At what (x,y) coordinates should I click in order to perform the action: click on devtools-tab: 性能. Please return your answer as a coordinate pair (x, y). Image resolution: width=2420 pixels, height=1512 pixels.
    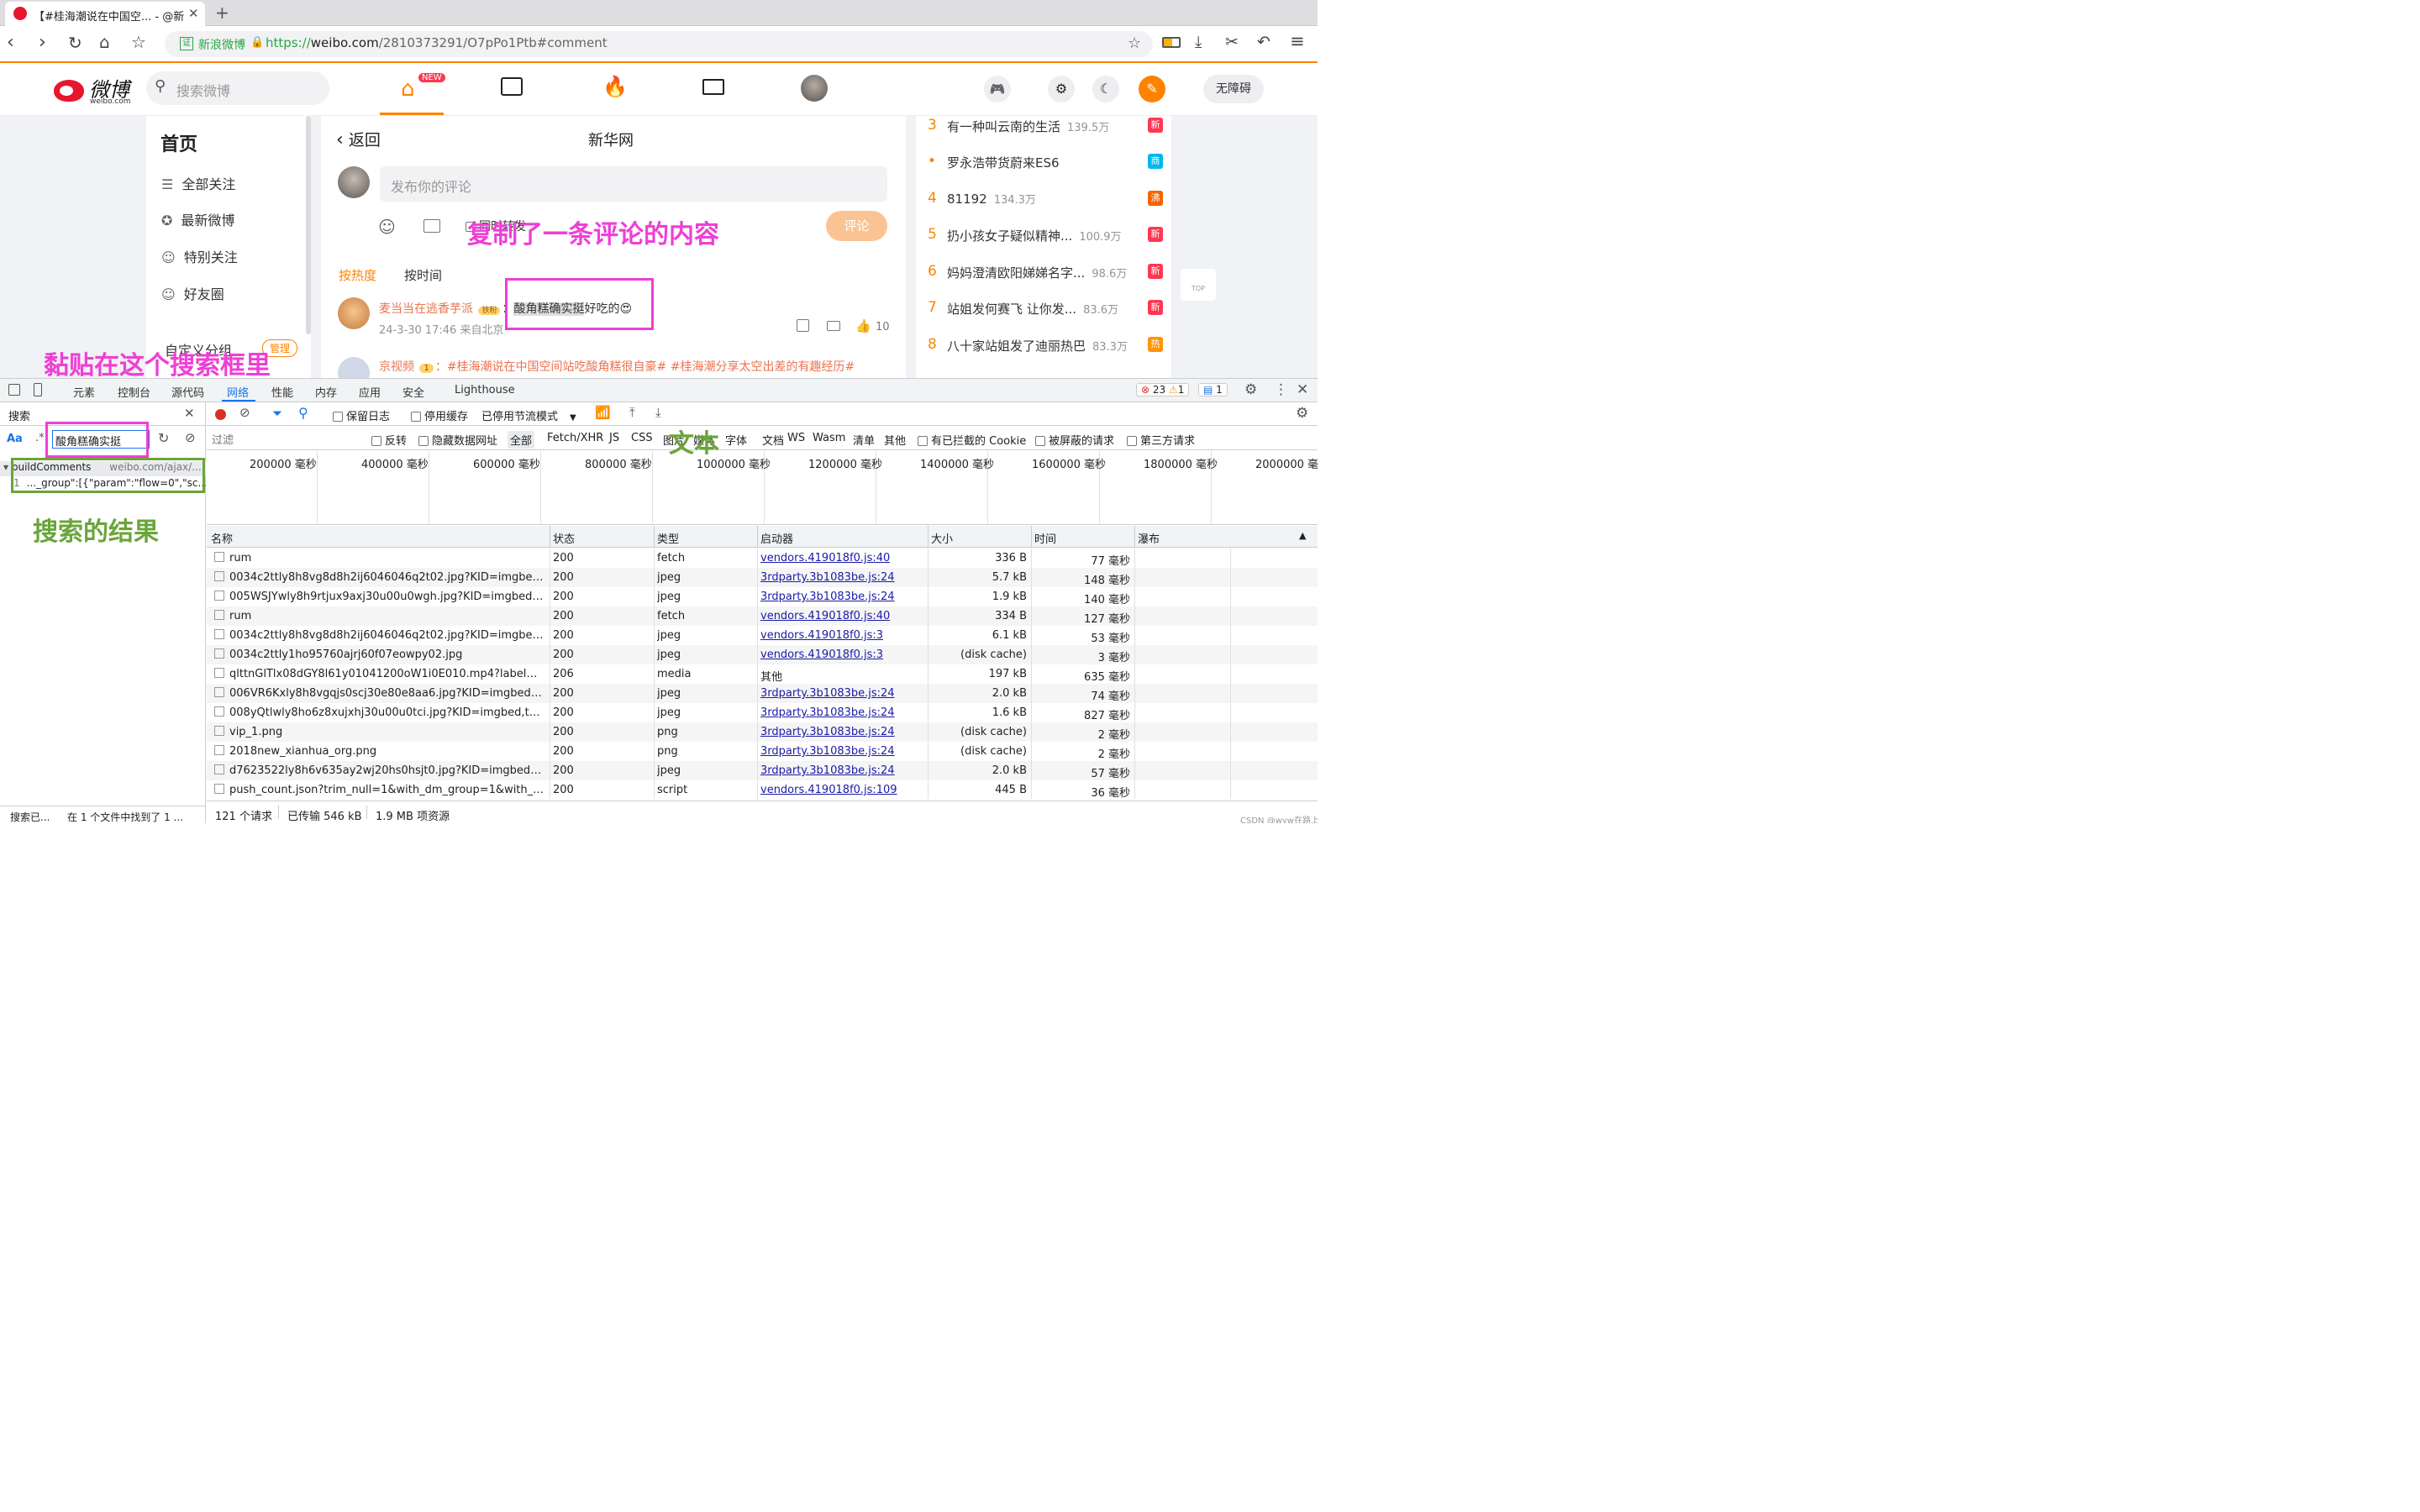
    Looking at the image, I should click on (282, 392).